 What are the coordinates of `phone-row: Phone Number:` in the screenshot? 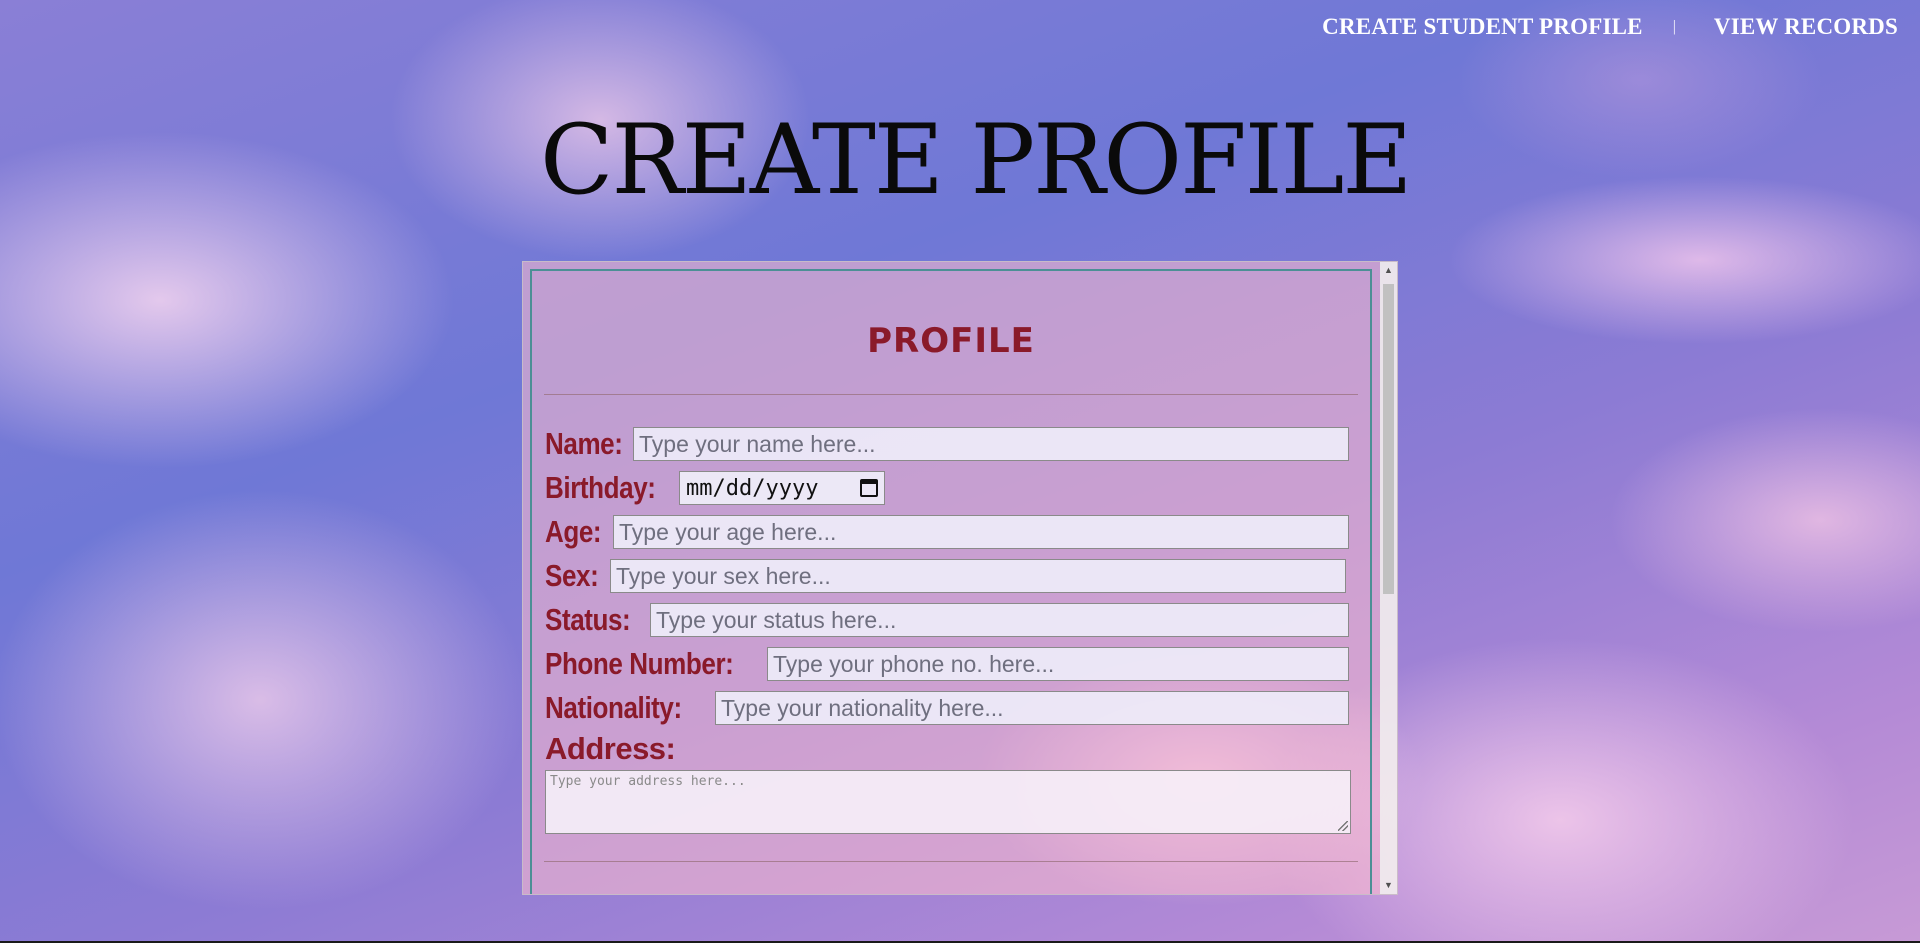 It's located at (947, 664).